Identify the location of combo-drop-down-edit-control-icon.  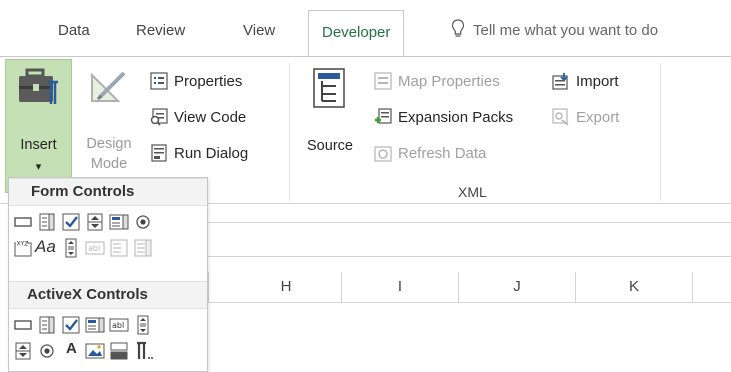
(143, 248).